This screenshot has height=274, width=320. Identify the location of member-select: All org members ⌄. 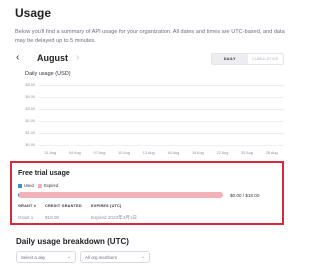
(115, 257).